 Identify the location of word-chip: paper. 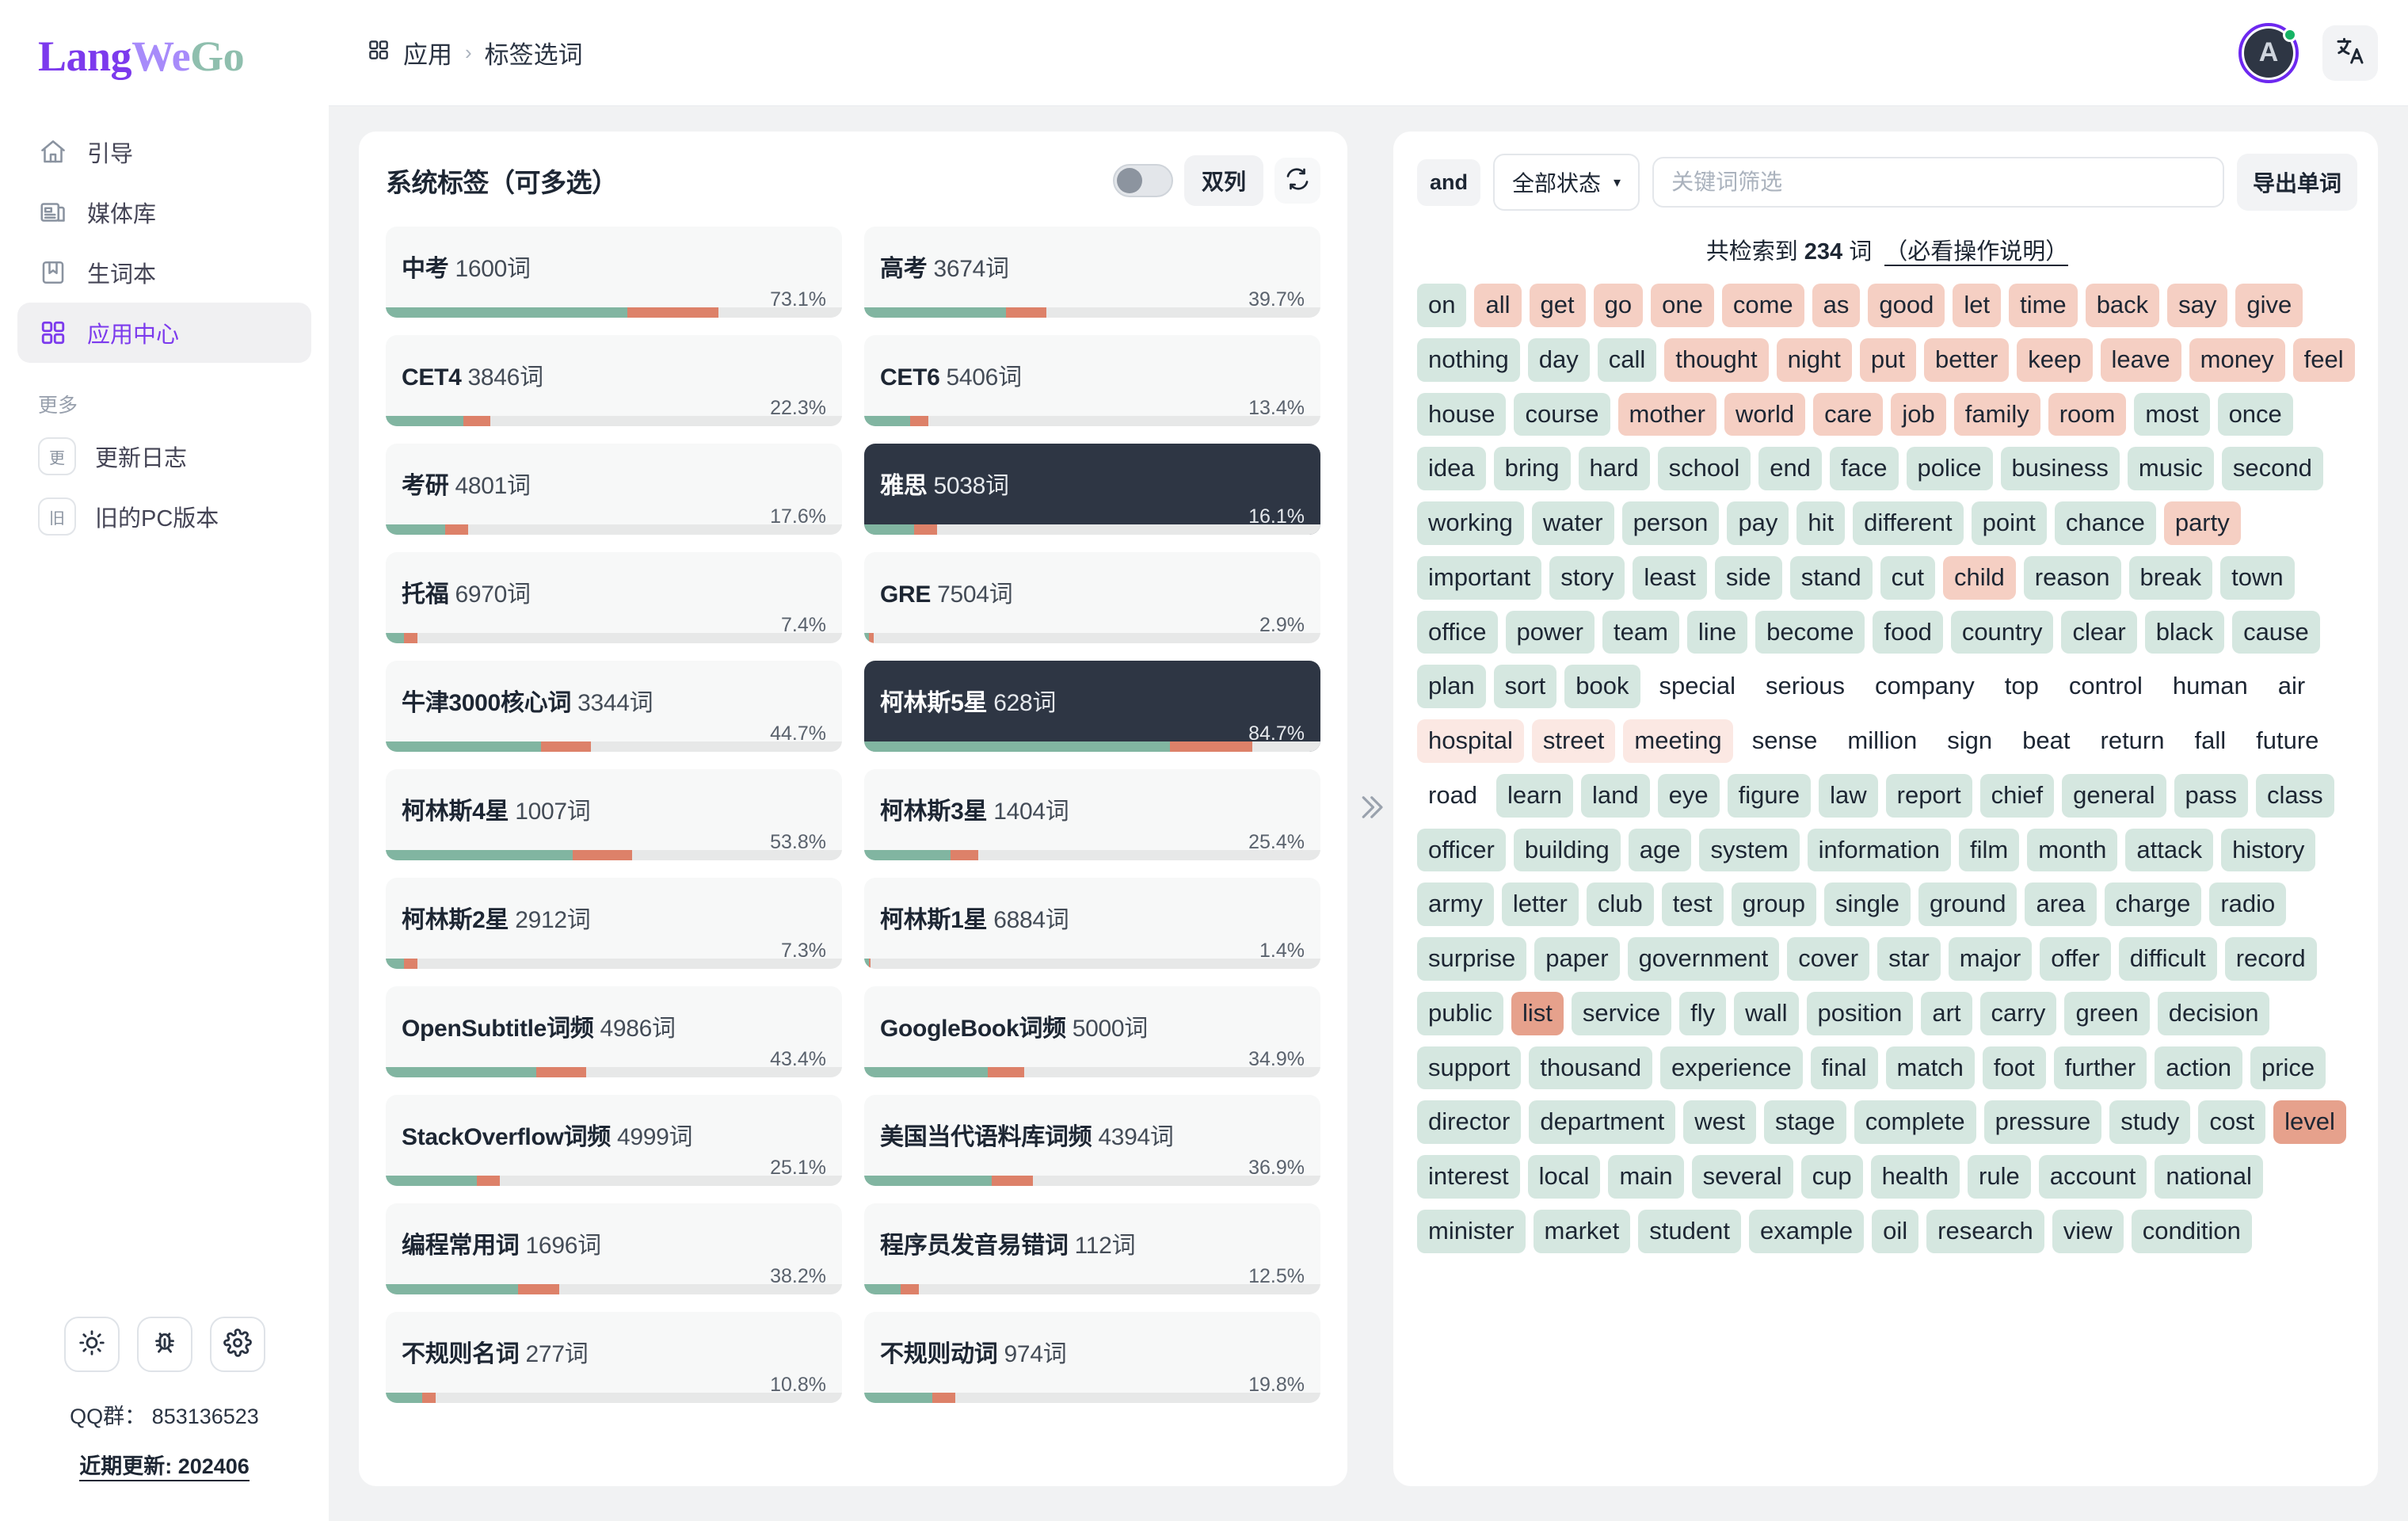
(1577, 959).